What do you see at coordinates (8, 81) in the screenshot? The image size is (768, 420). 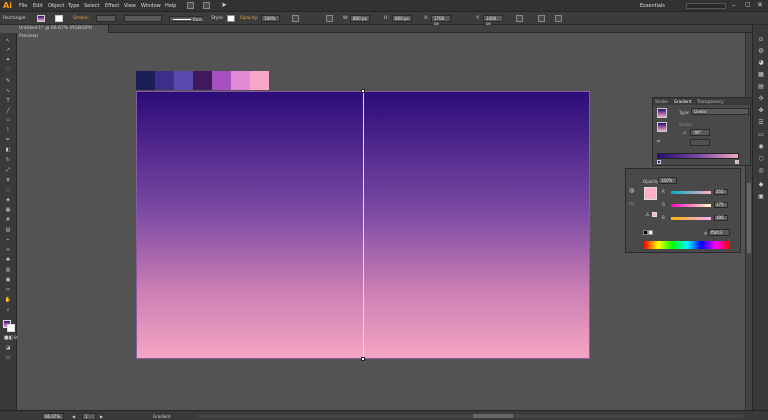 I see `pen-tool-icon: ✎` at bounding box center [8, 81].